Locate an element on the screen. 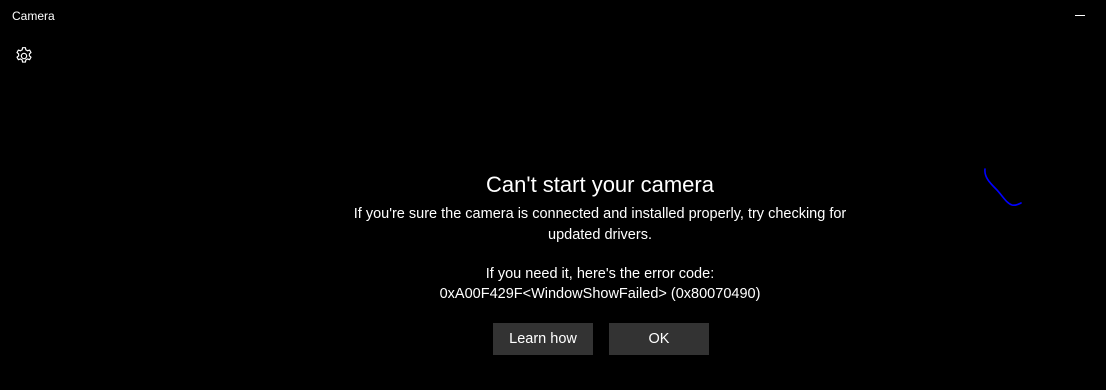  app-title: Camera is located at coordinates (33, 16).